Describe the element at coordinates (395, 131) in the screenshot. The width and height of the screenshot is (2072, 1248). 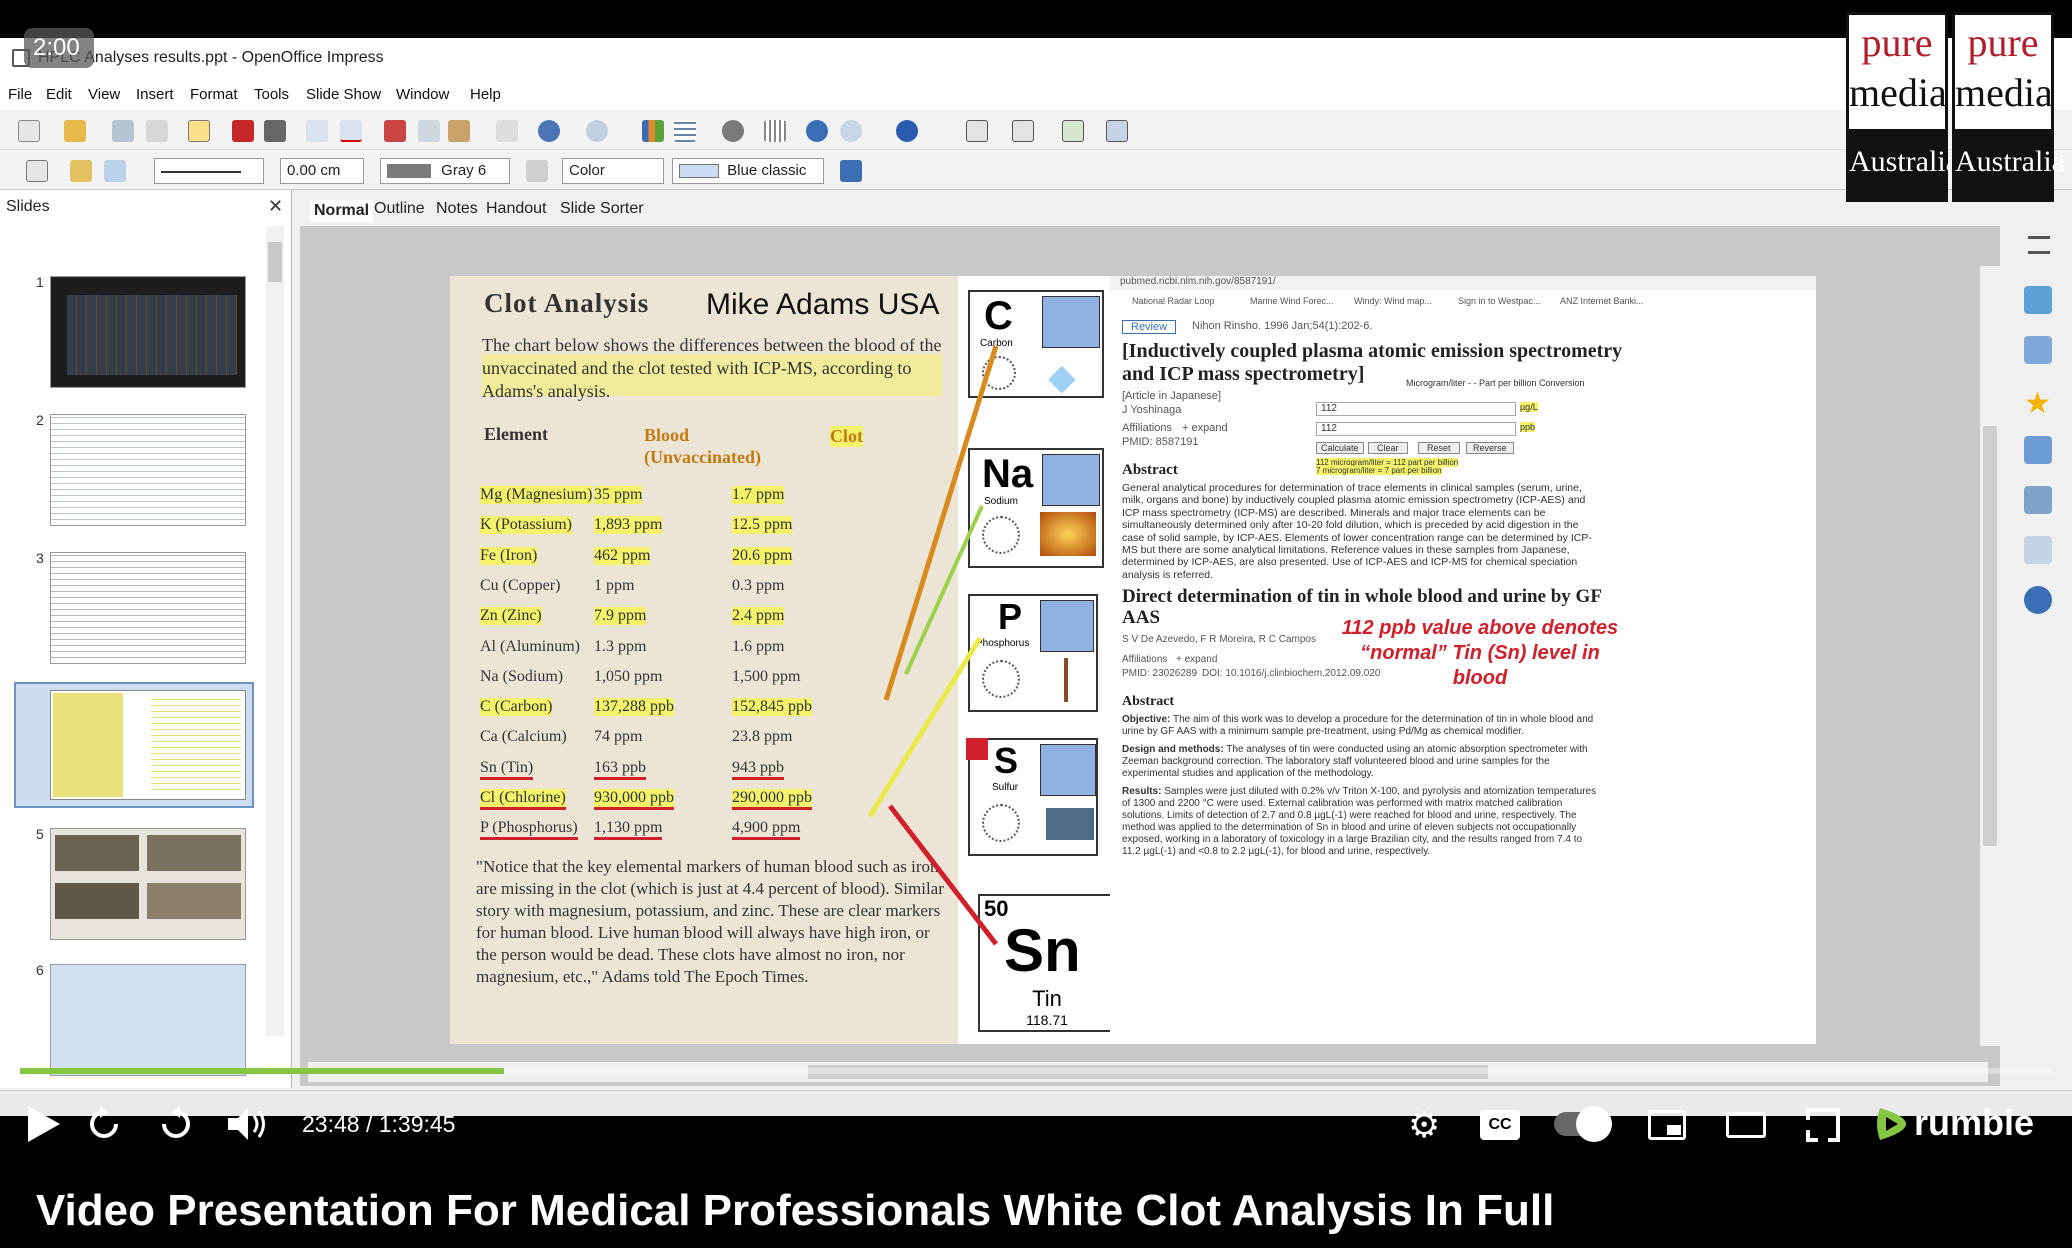
I see `cut-icon` at that location.